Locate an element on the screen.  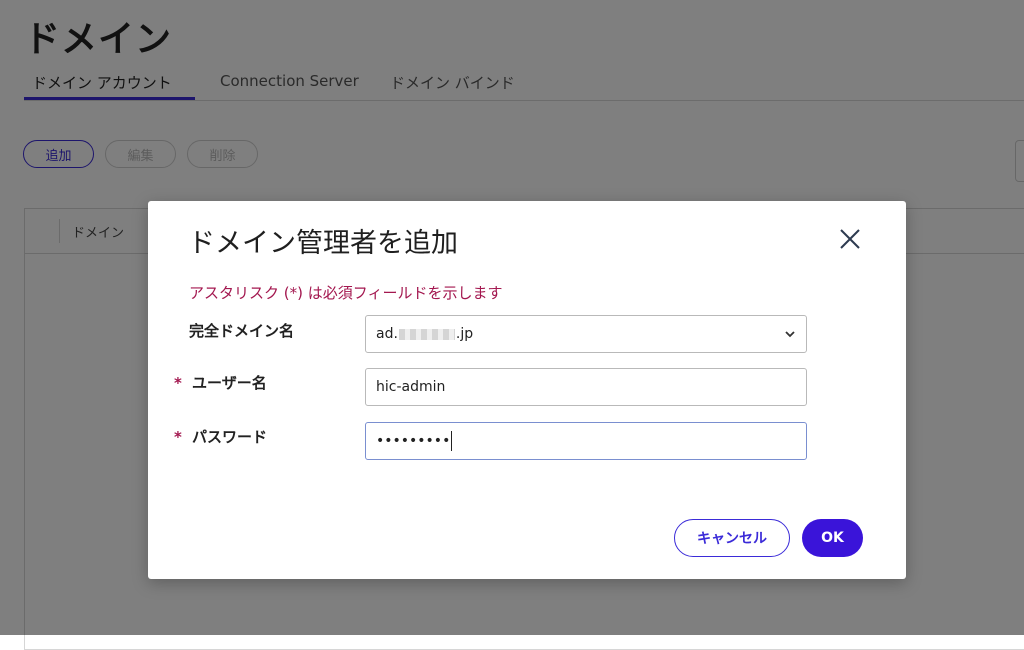
dialog-title: ドメイン管理者を追加 is located at coordinates (323, 243).